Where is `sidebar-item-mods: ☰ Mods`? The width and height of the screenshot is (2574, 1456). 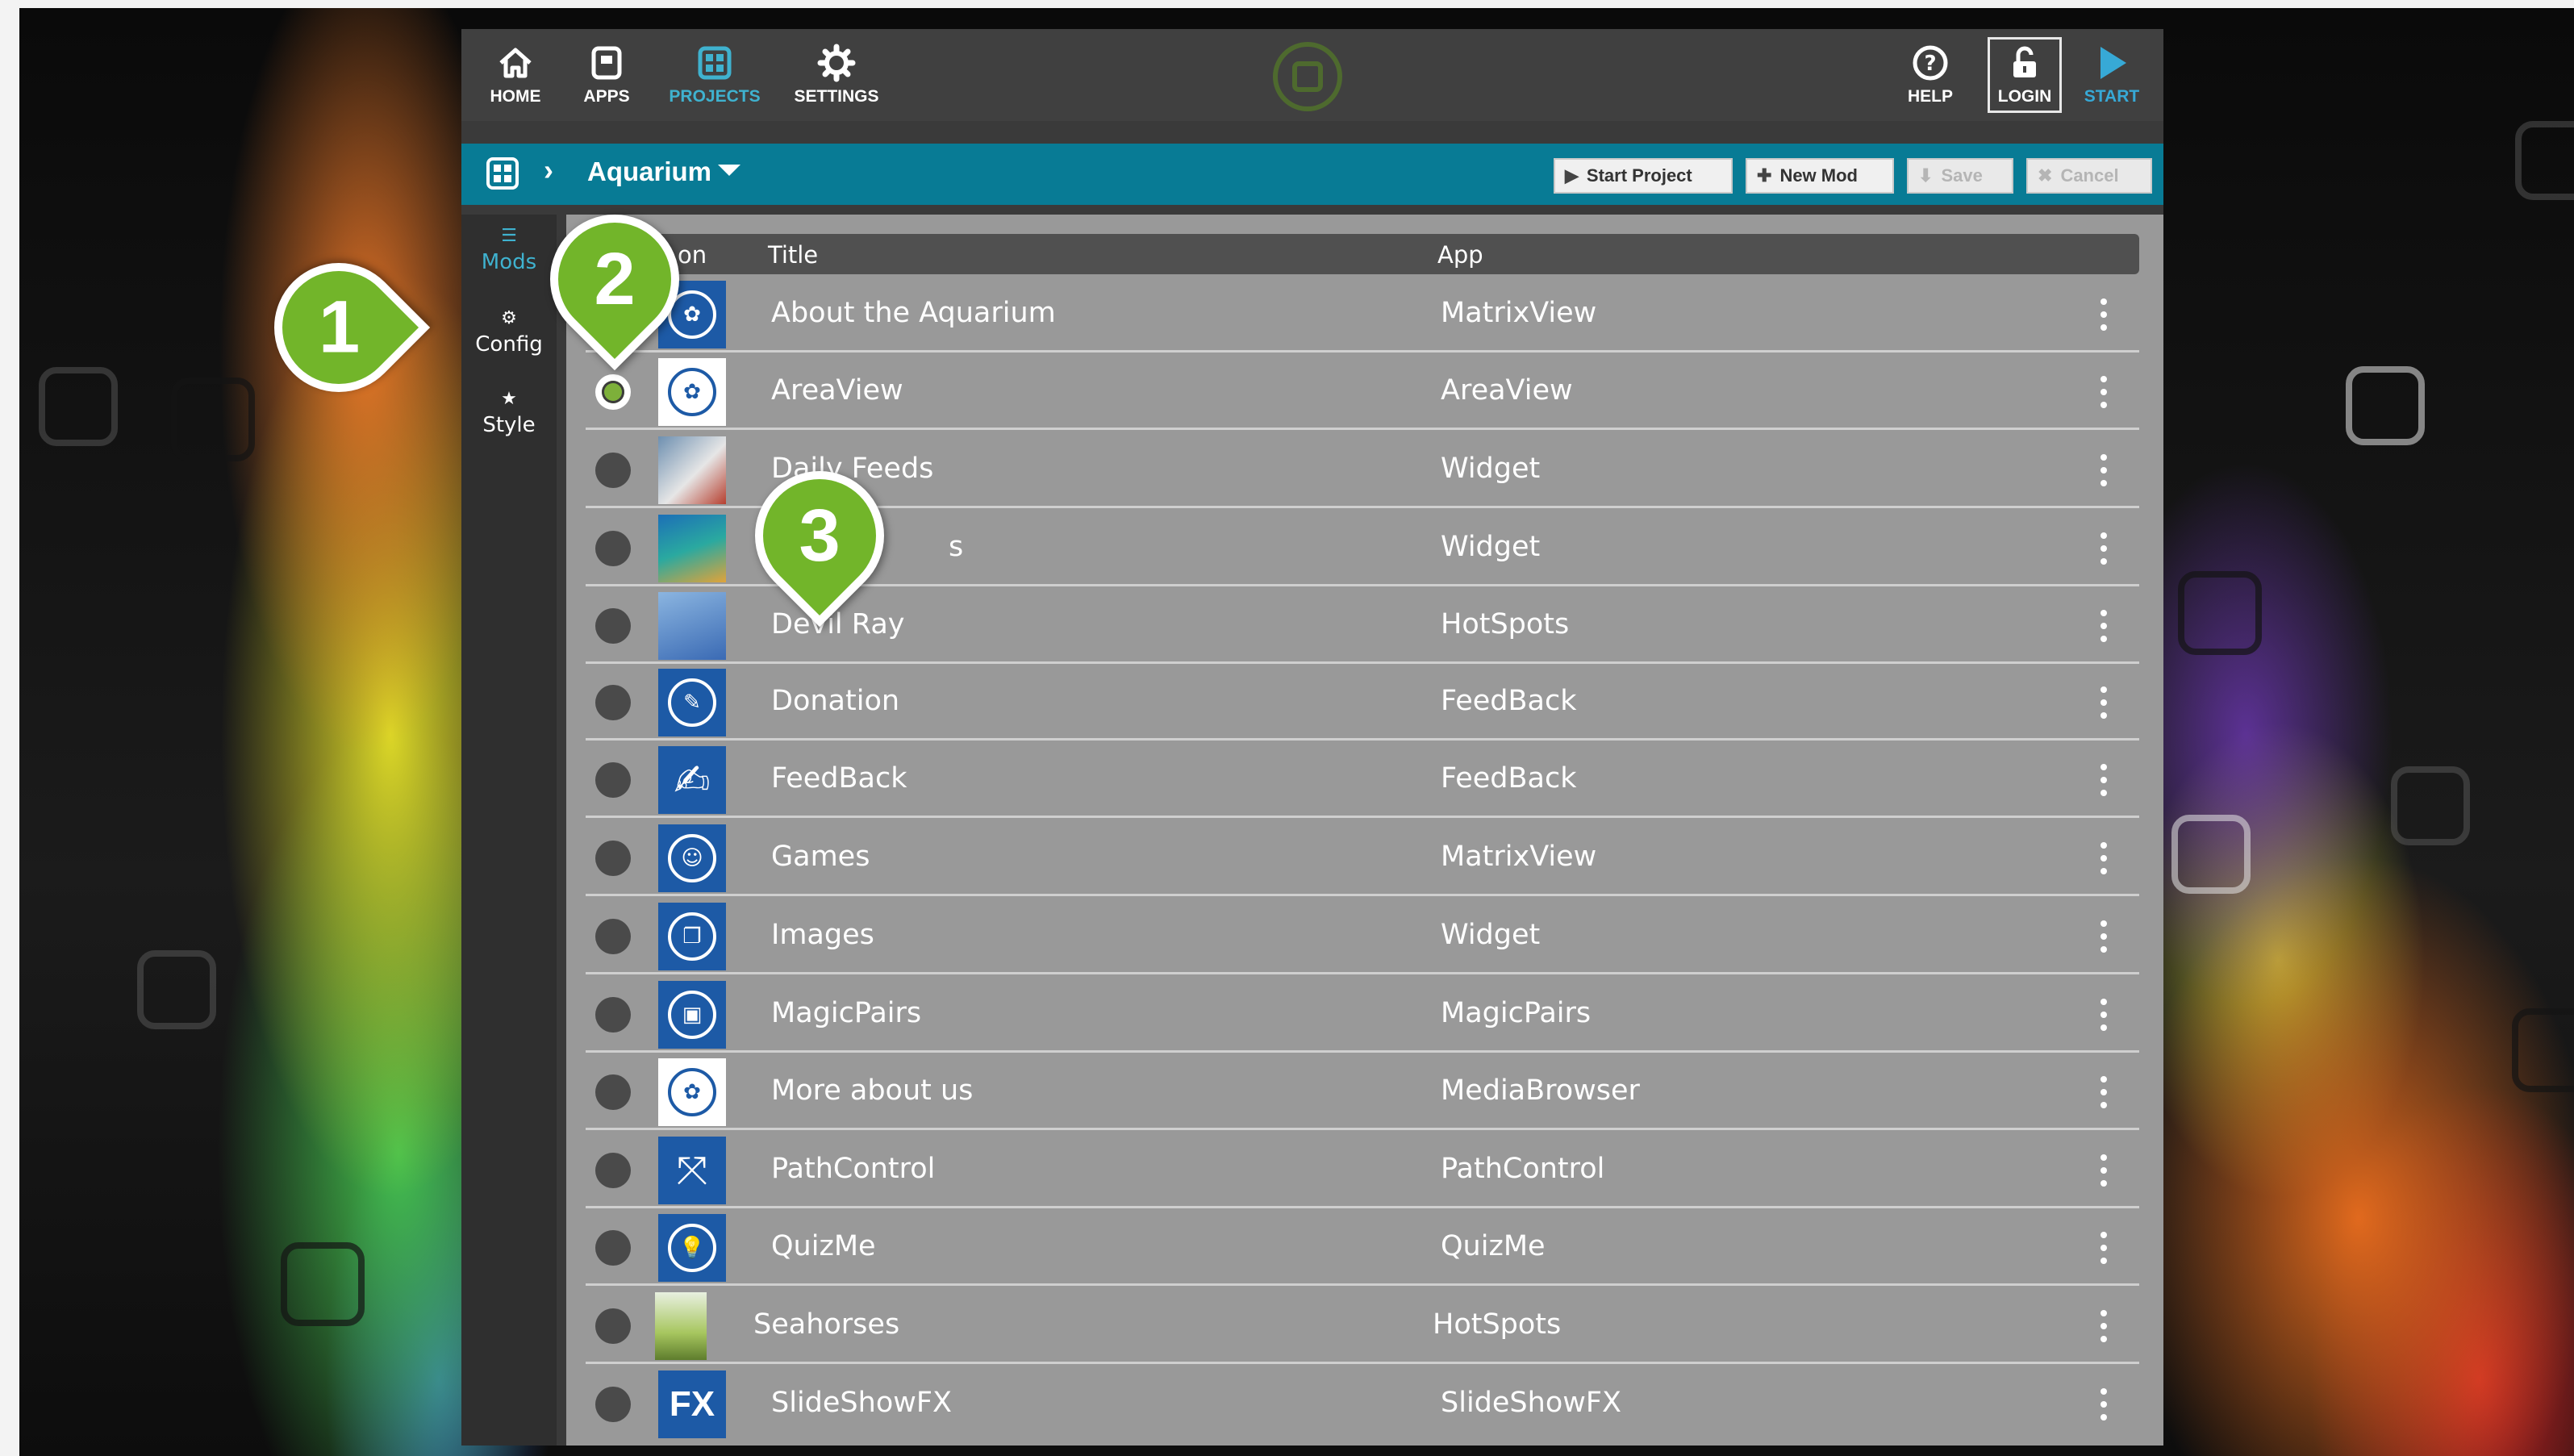 sidebar-item-mods: ☰ Mods is located at coordinates (509, 251).